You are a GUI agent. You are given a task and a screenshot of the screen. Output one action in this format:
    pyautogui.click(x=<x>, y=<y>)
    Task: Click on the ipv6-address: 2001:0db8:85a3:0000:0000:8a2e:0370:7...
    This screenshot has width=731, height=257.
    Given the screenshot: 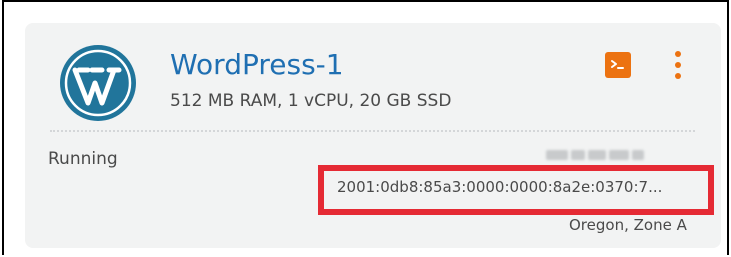 What is the action you would take?
    pyautogui.click(x=499, y=187)
    